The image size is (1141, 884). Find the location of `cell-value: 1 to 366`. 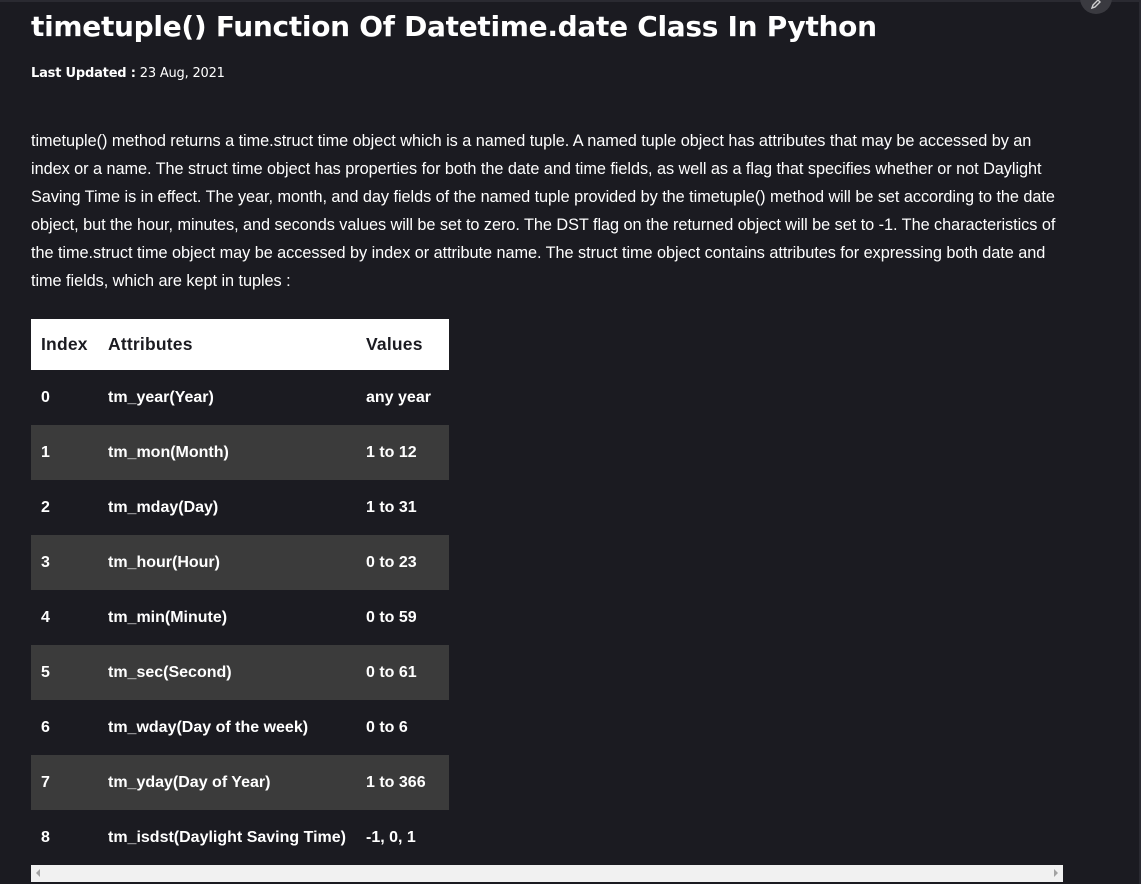

cell-value: 1 to 366 is located at coordinates (402, 782).